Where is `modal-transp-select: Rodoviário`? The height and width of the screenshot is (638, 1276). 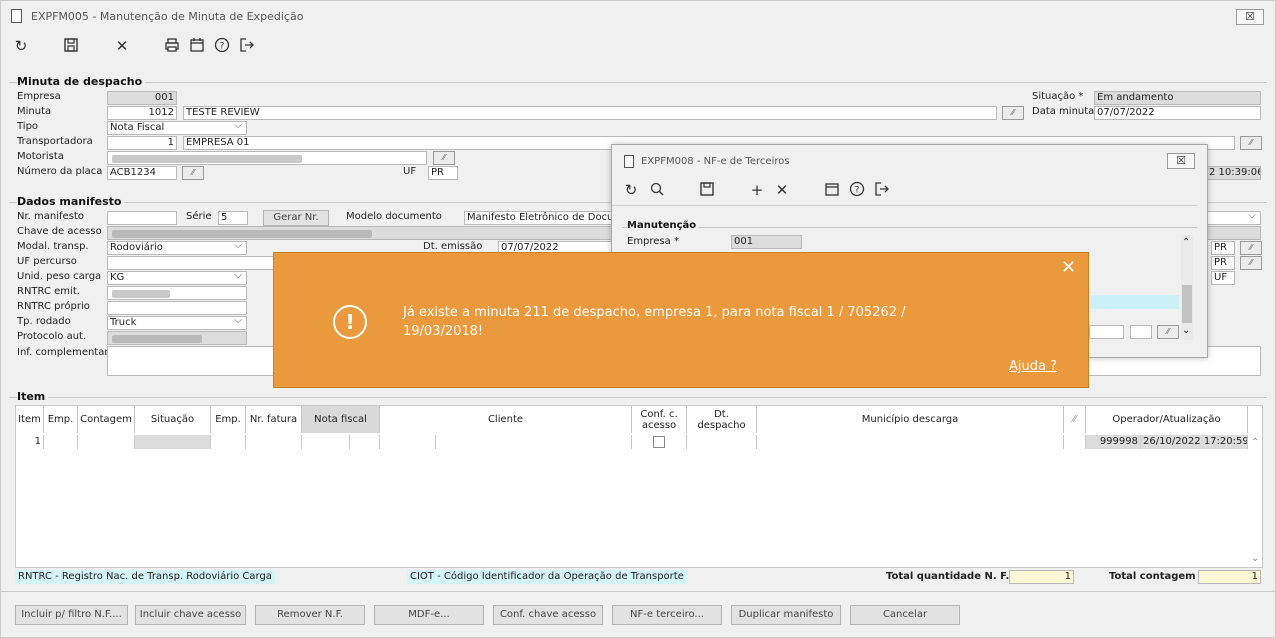 modal-transp-select: Rodoviário is located at coordinates (177, 248).